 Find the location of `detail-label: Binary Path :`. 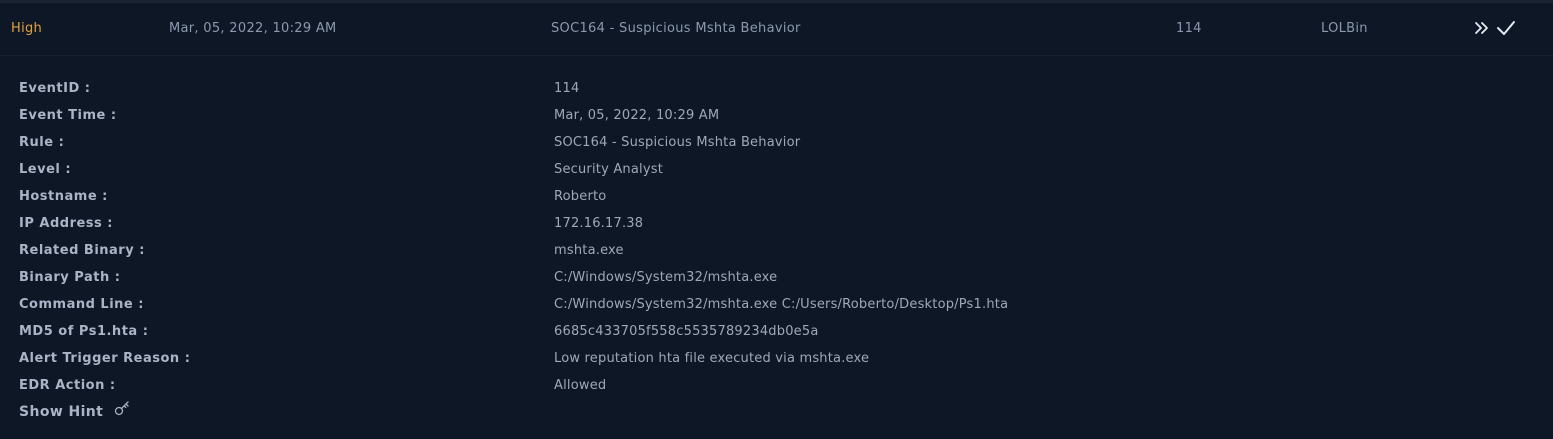

detail-label: Binary Path : is located at coordinates (70, 277).